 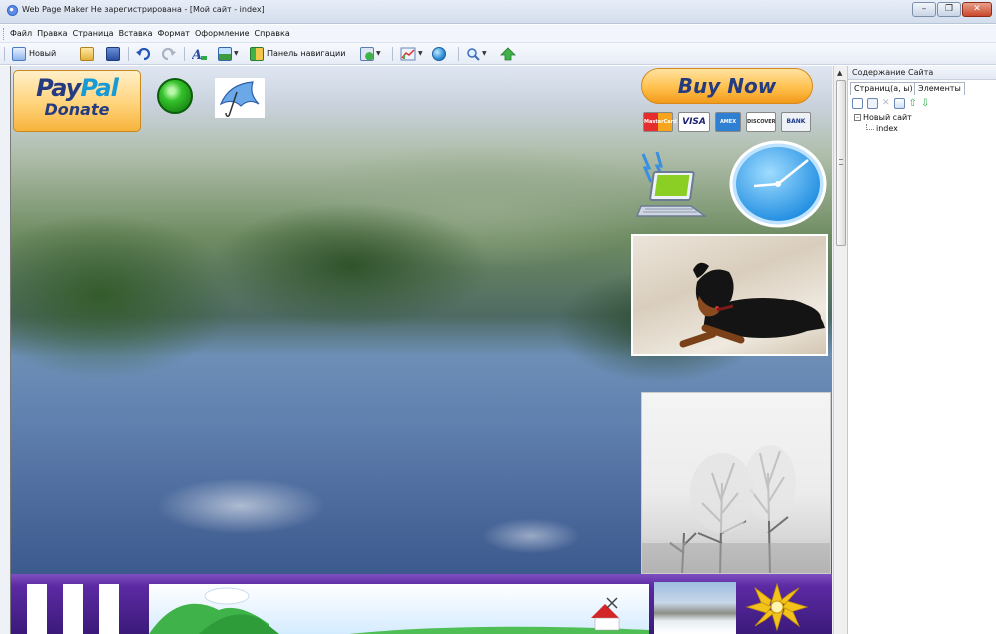 I want to click on dog-photo, so click(x=729, y=295).